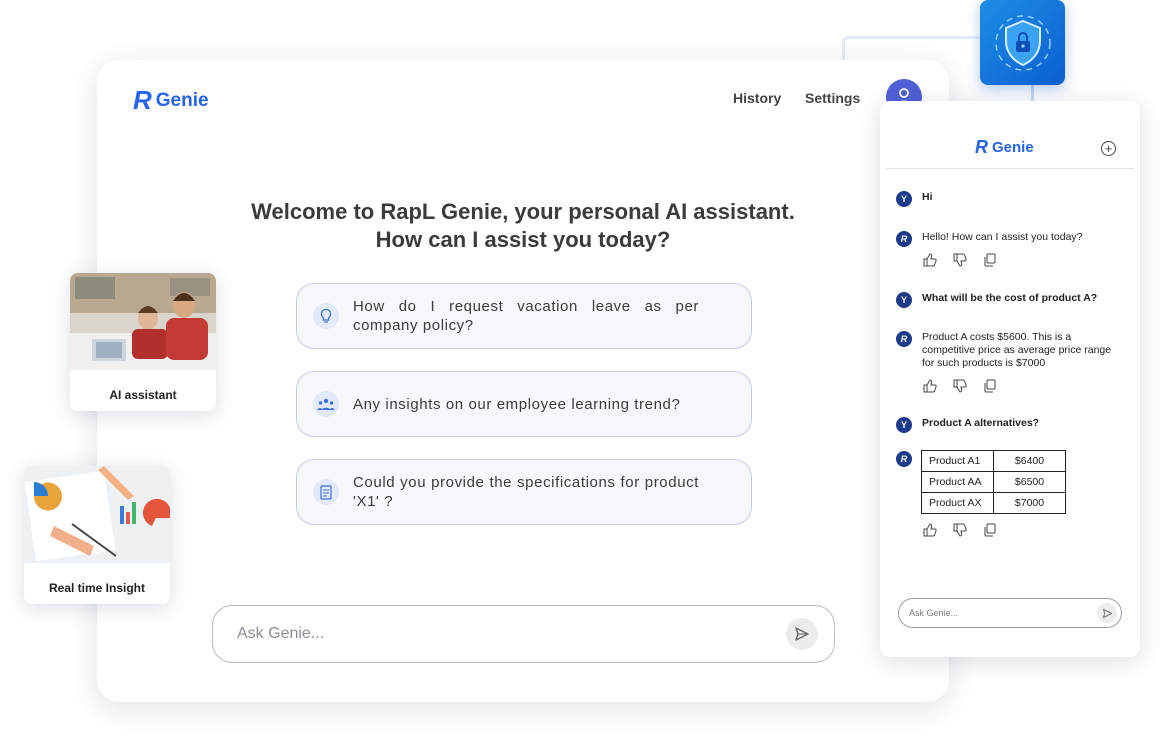  What do you see at coordinates (97, 588) in the screenshot?
I see `real-time-insight-label: Real time Insight` at bounding box center [97, 588].